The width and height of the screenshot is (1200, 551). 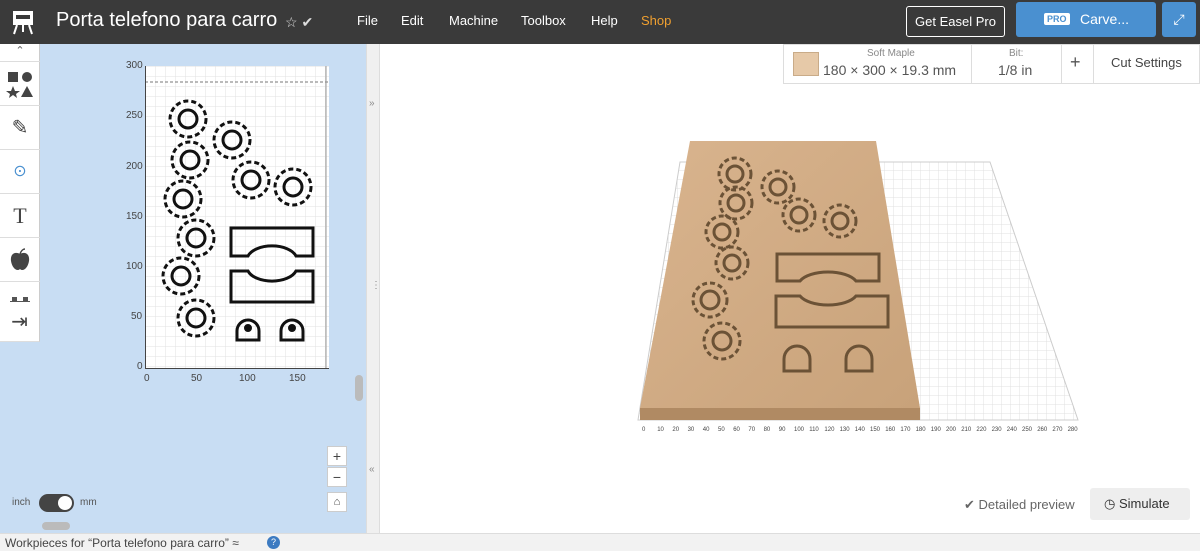 What do you see at coordinates (543, 20) in the screenshot?
I see `menu-toolbox: Toolbox` at bounding box center [543, 20].